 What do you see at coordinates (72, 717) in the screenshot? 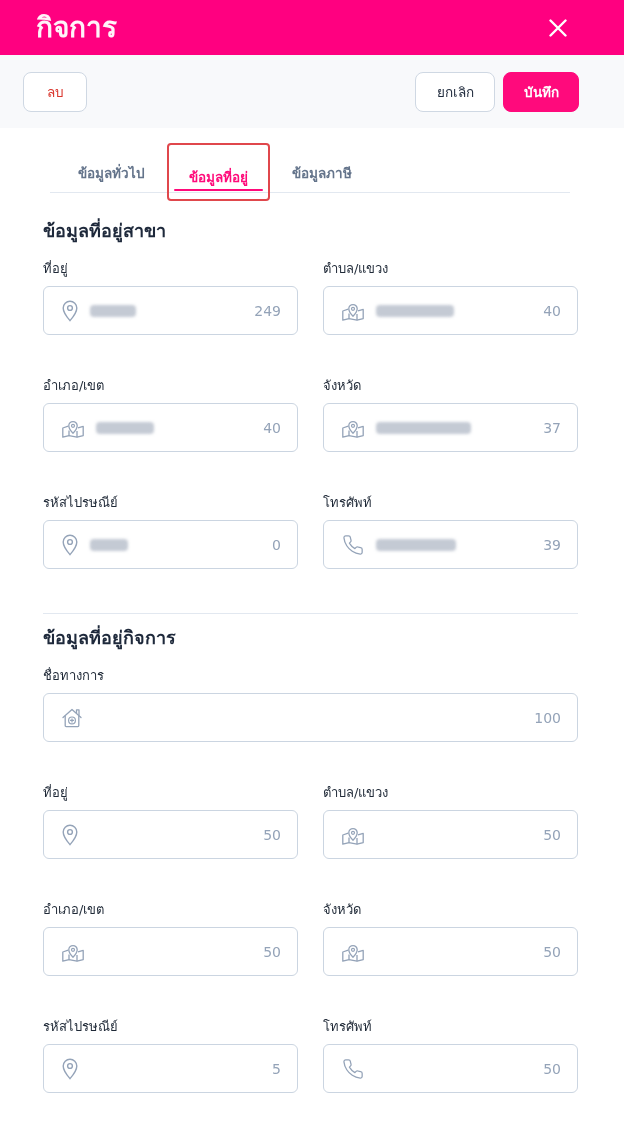
I see `house-plus-icon` at bounding box center [72, 717].